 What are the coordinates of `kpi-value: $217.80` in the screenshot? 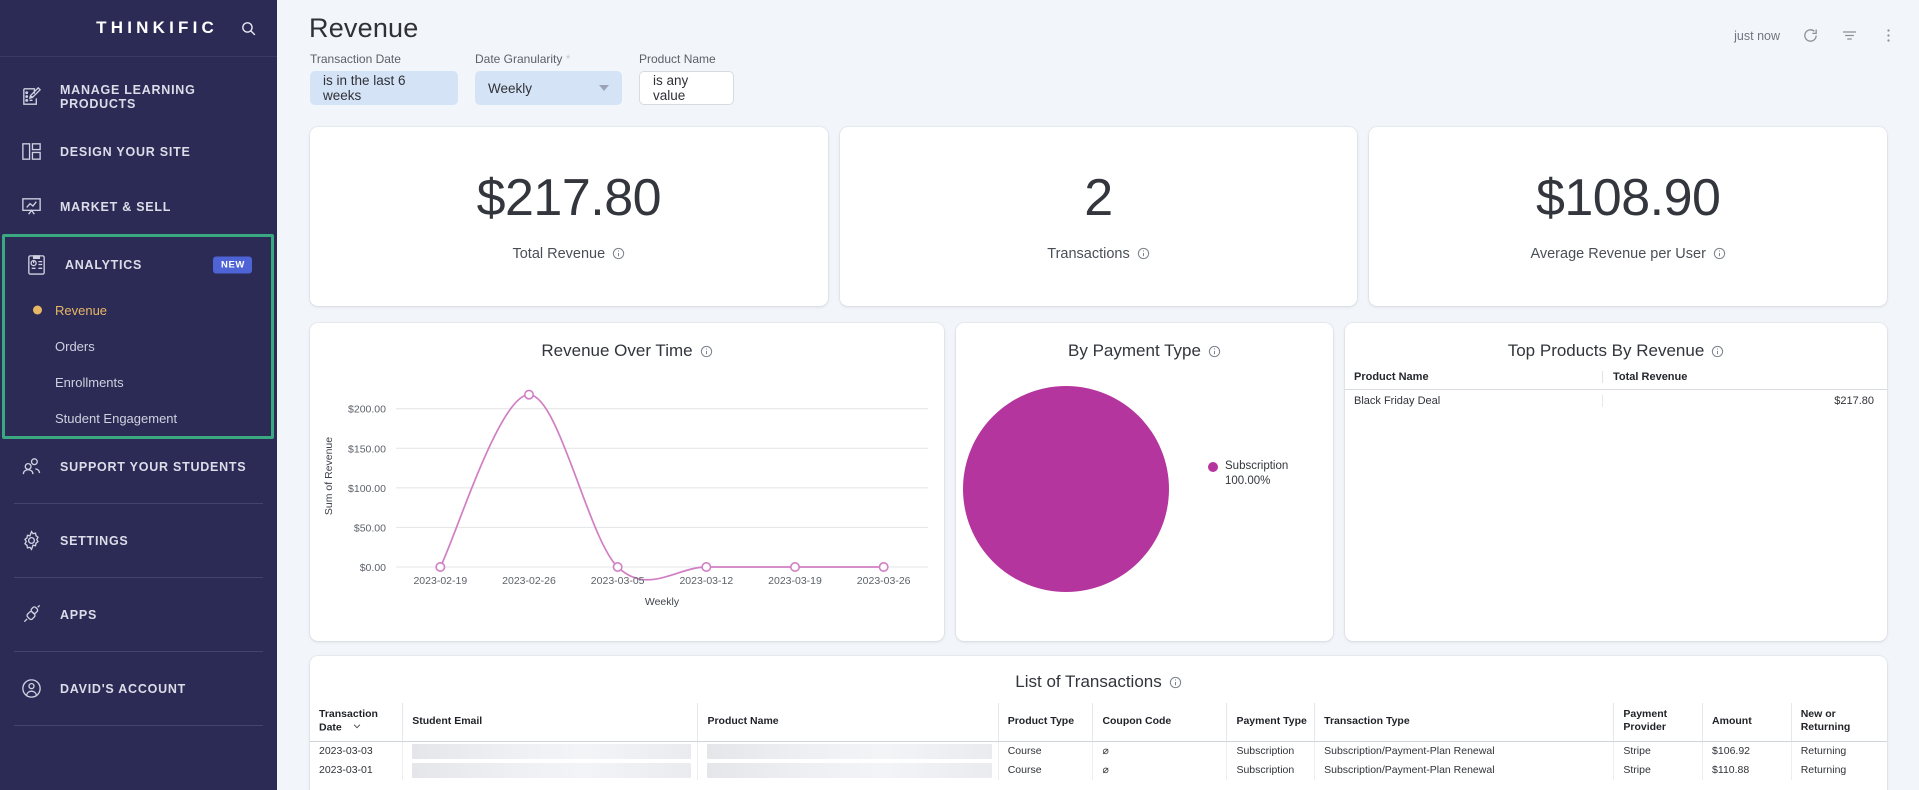 It's located at (569, 197).